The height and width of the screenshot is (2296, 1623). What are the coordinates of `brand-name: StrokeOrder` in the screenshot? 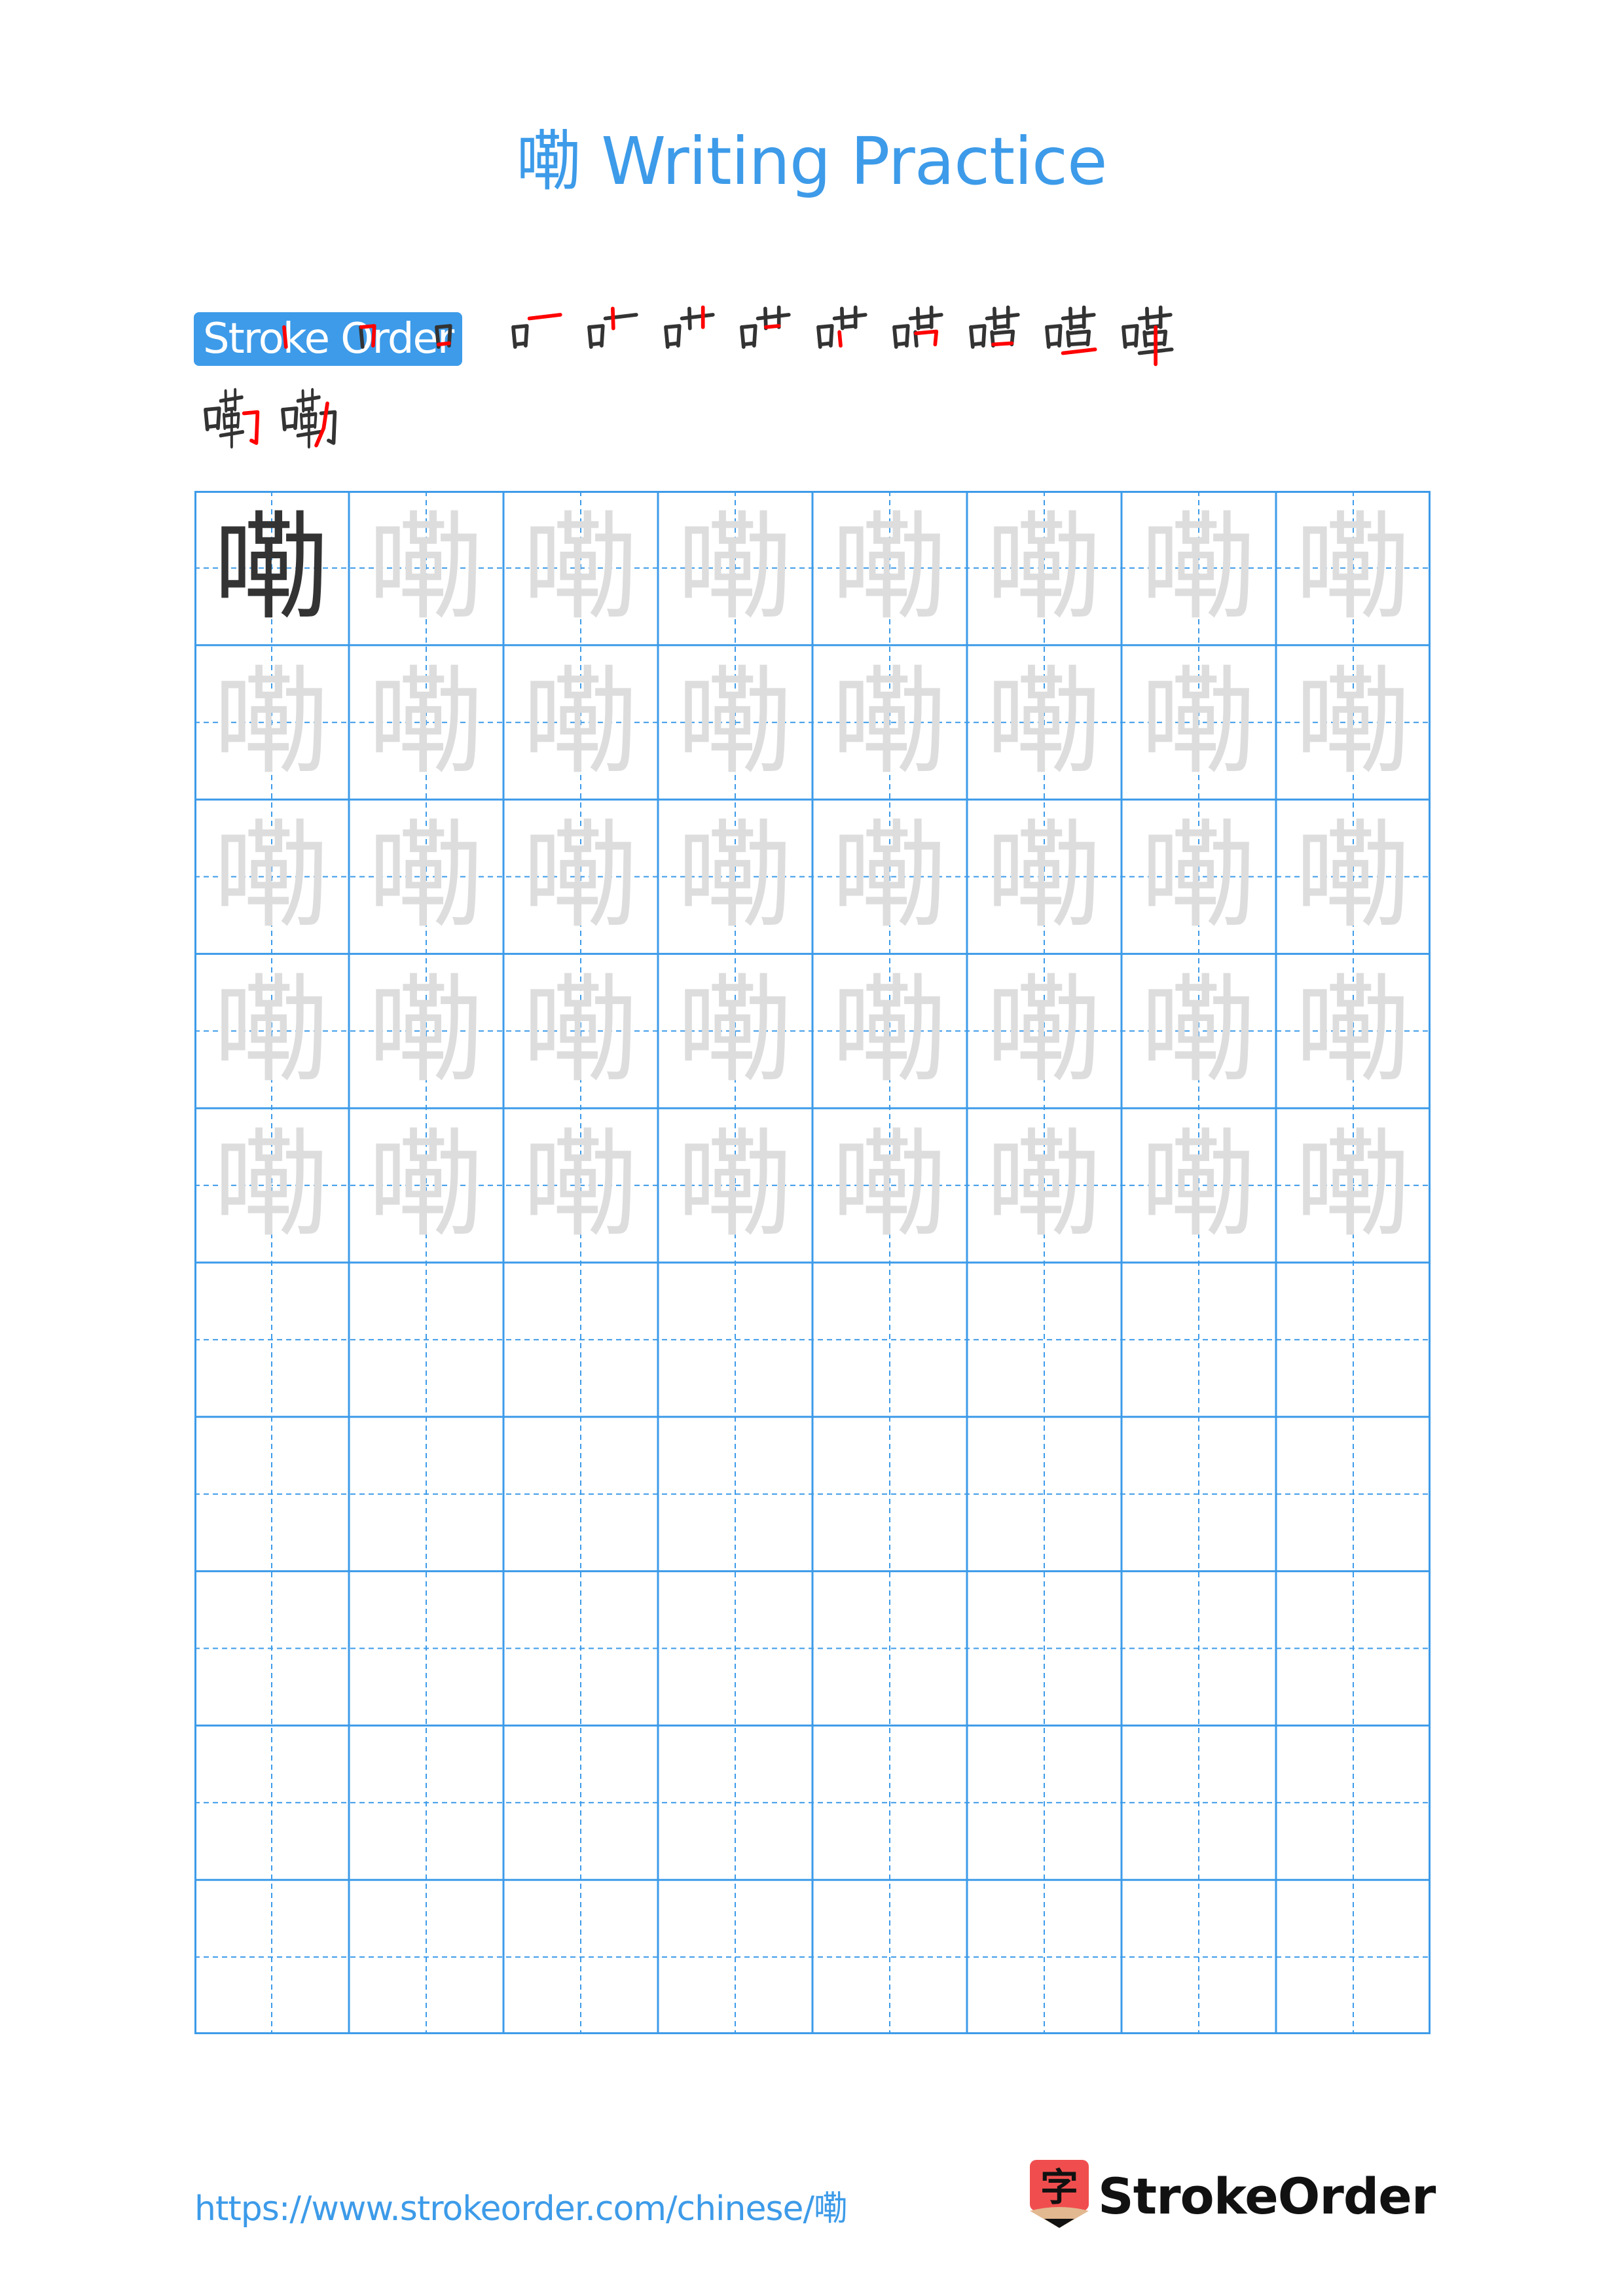 It's located at (1267, 2195).